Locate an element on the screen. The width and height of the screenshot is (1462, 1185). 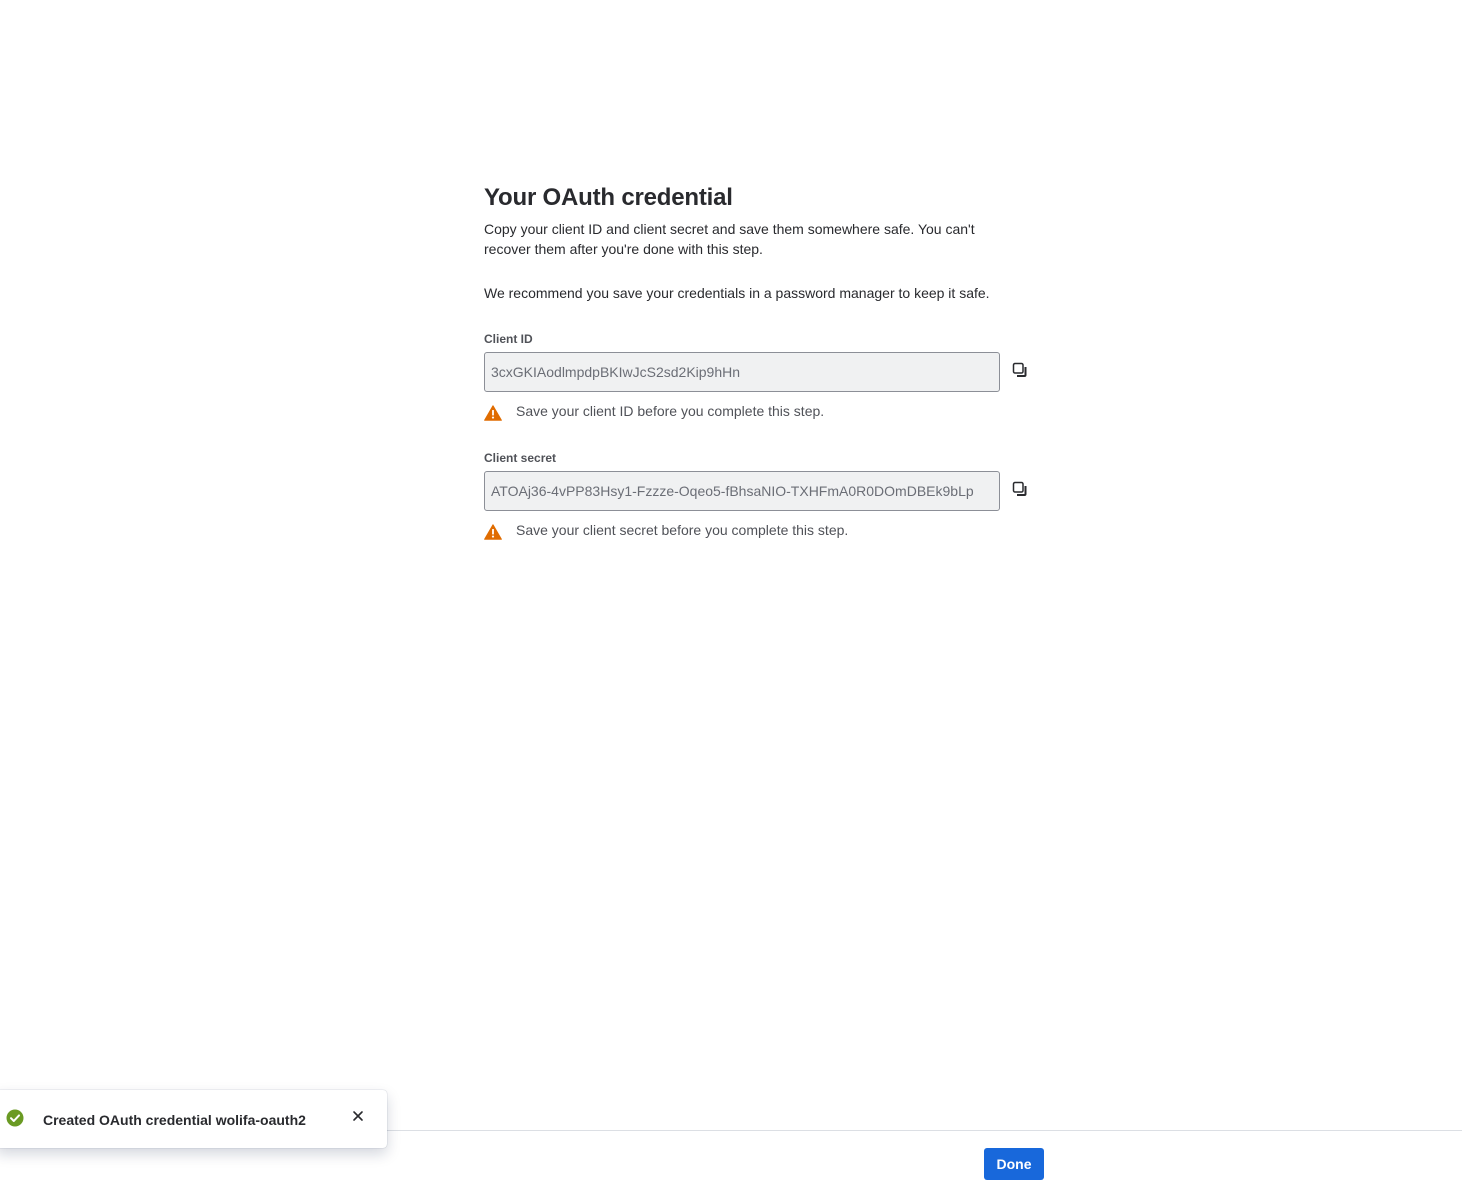
copy-client-id-button is located at coordinates (1020, 372).